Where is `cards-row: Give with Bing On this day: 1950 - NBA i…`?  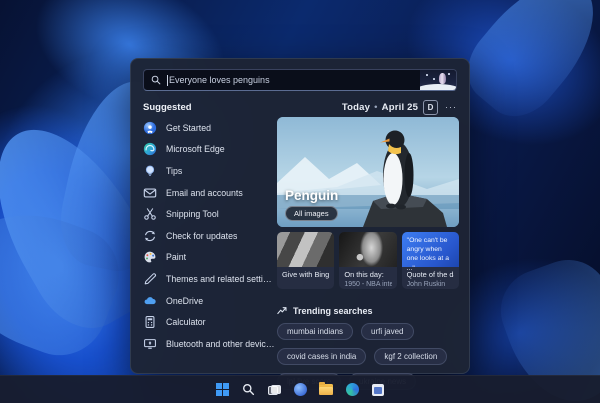 cards-row: Give with Bing On this day: 1950 - NBA i… is located at coordinates (368, 260).